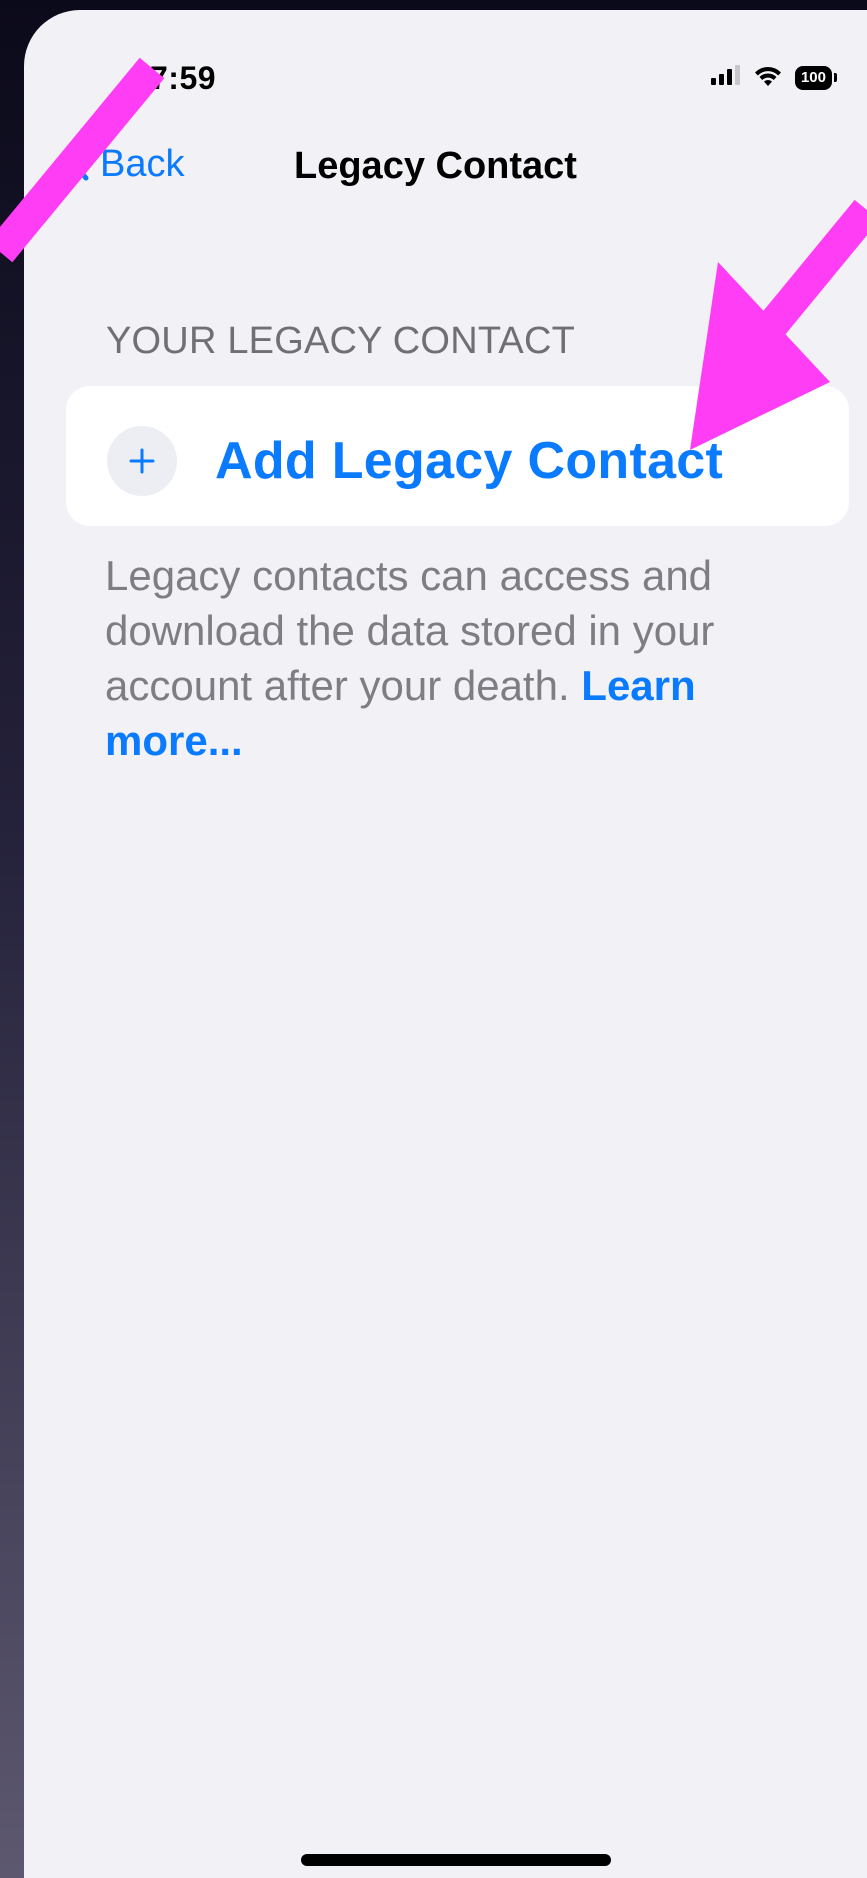 The width and height of the screenshot is (867, 1878). I want to click on home-indicator, so click(456, 1860).